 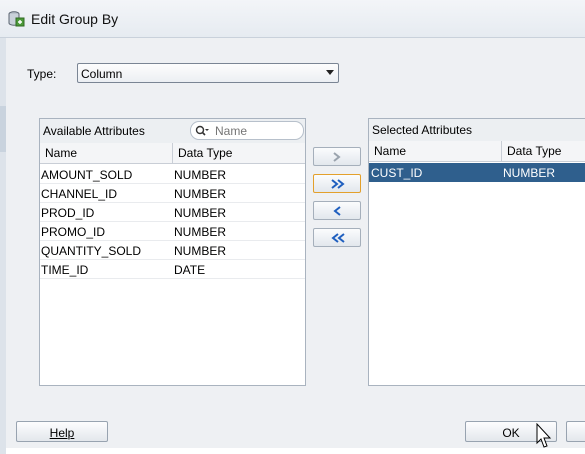 I want to click on available-panel-header: Available Attributes, so click(x=172, y=131).